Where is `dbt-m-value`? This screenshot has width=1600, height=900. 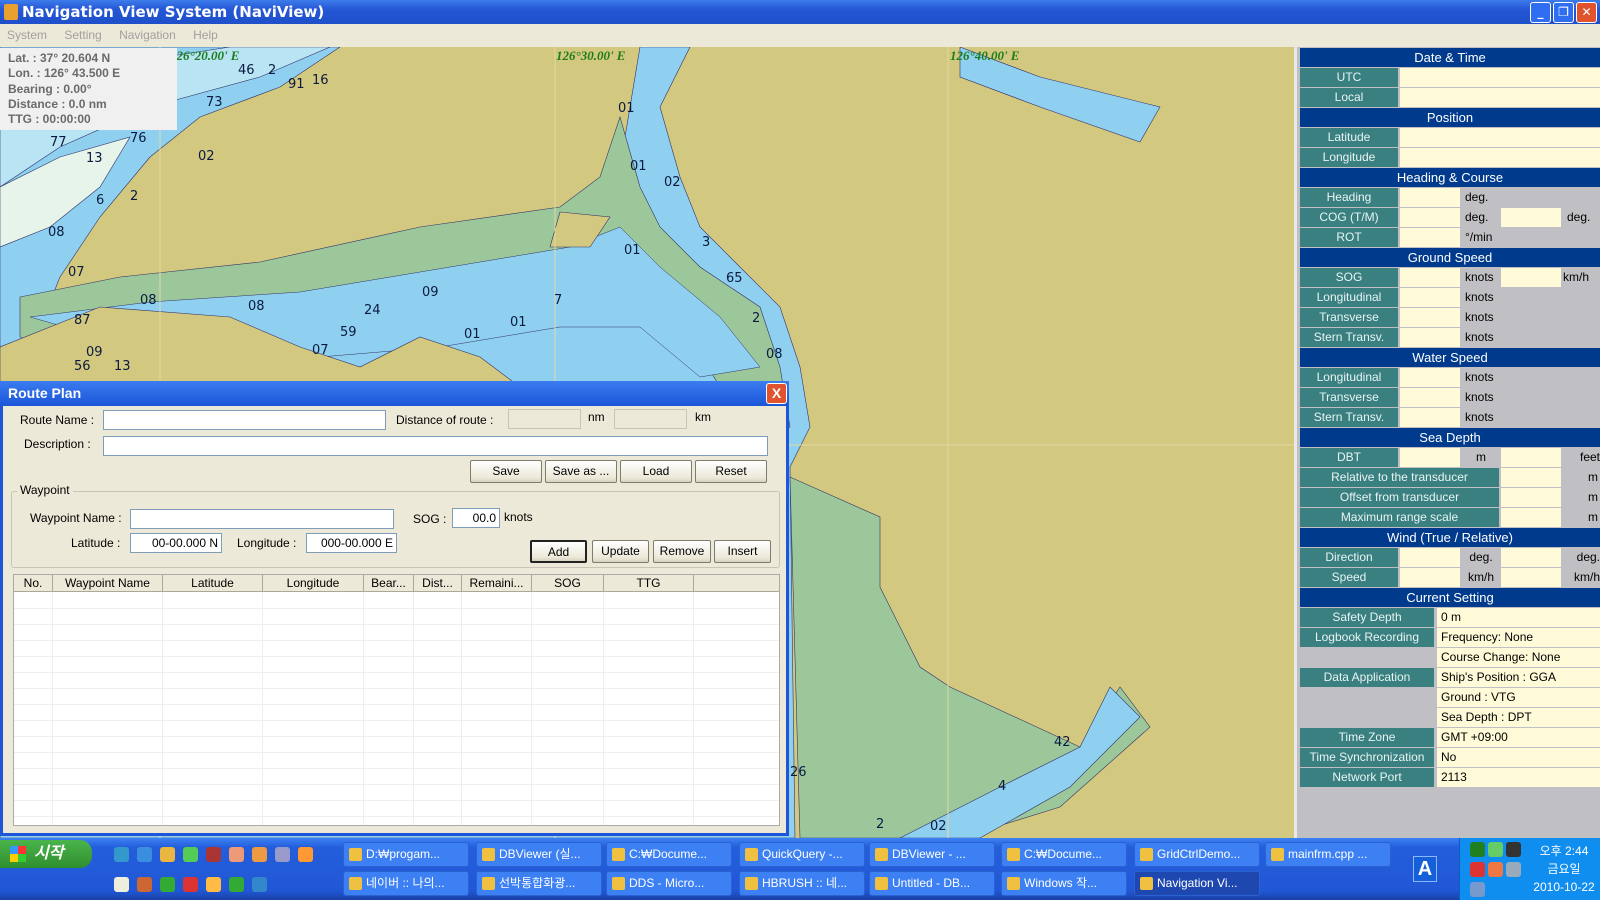
dbt-m-value is located at coordinates (1430, 457).